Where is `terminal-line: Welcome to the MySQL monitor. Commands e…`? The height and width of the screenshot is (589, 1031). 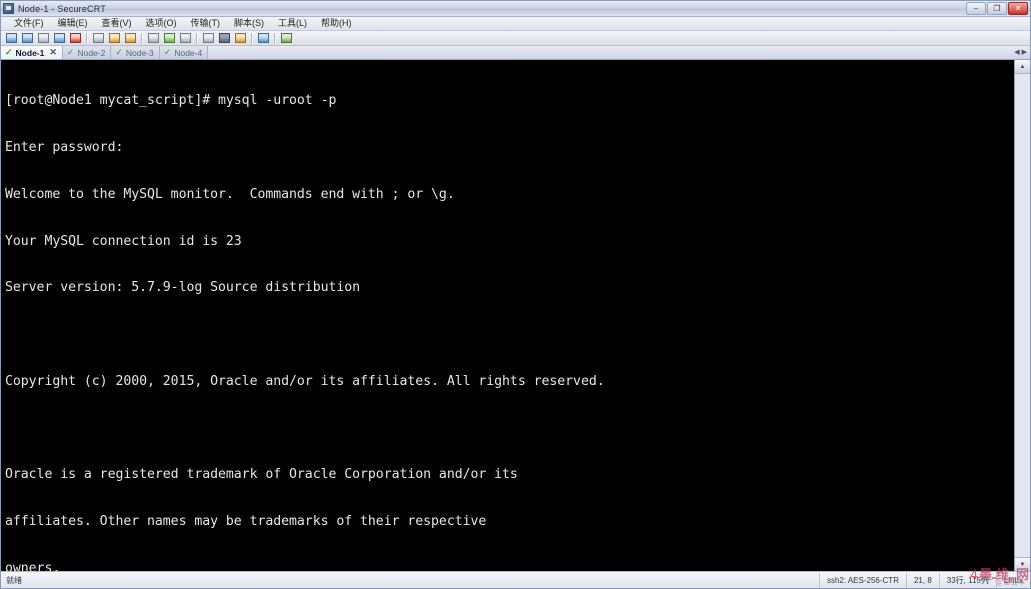
terminal-line: Welcome to the MySQL monitor. Commands e… is located at coordinates (230, 194).